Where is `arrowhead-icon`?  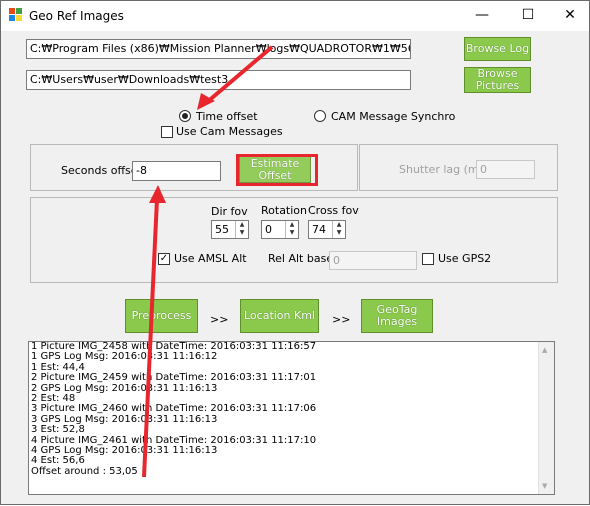
arrowhead-icon is located at coordinates (157, 194).